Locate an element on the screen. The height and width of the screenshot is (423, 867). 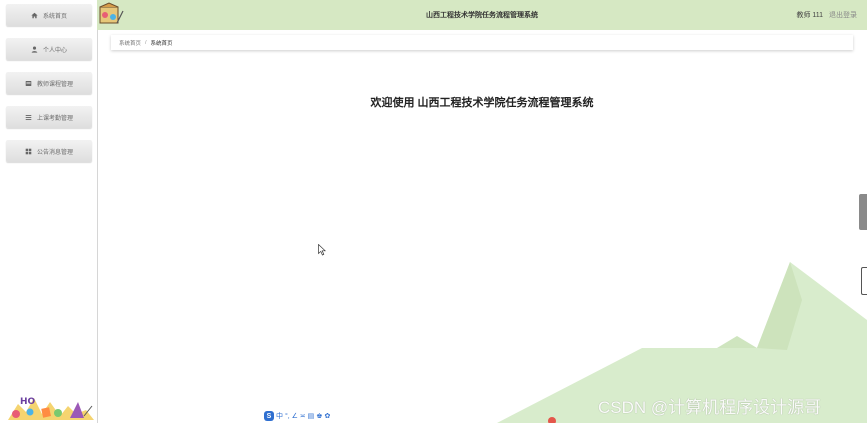
watermark: CSDN @计算机程序设计源哥 is located at coordinates (710, 407).